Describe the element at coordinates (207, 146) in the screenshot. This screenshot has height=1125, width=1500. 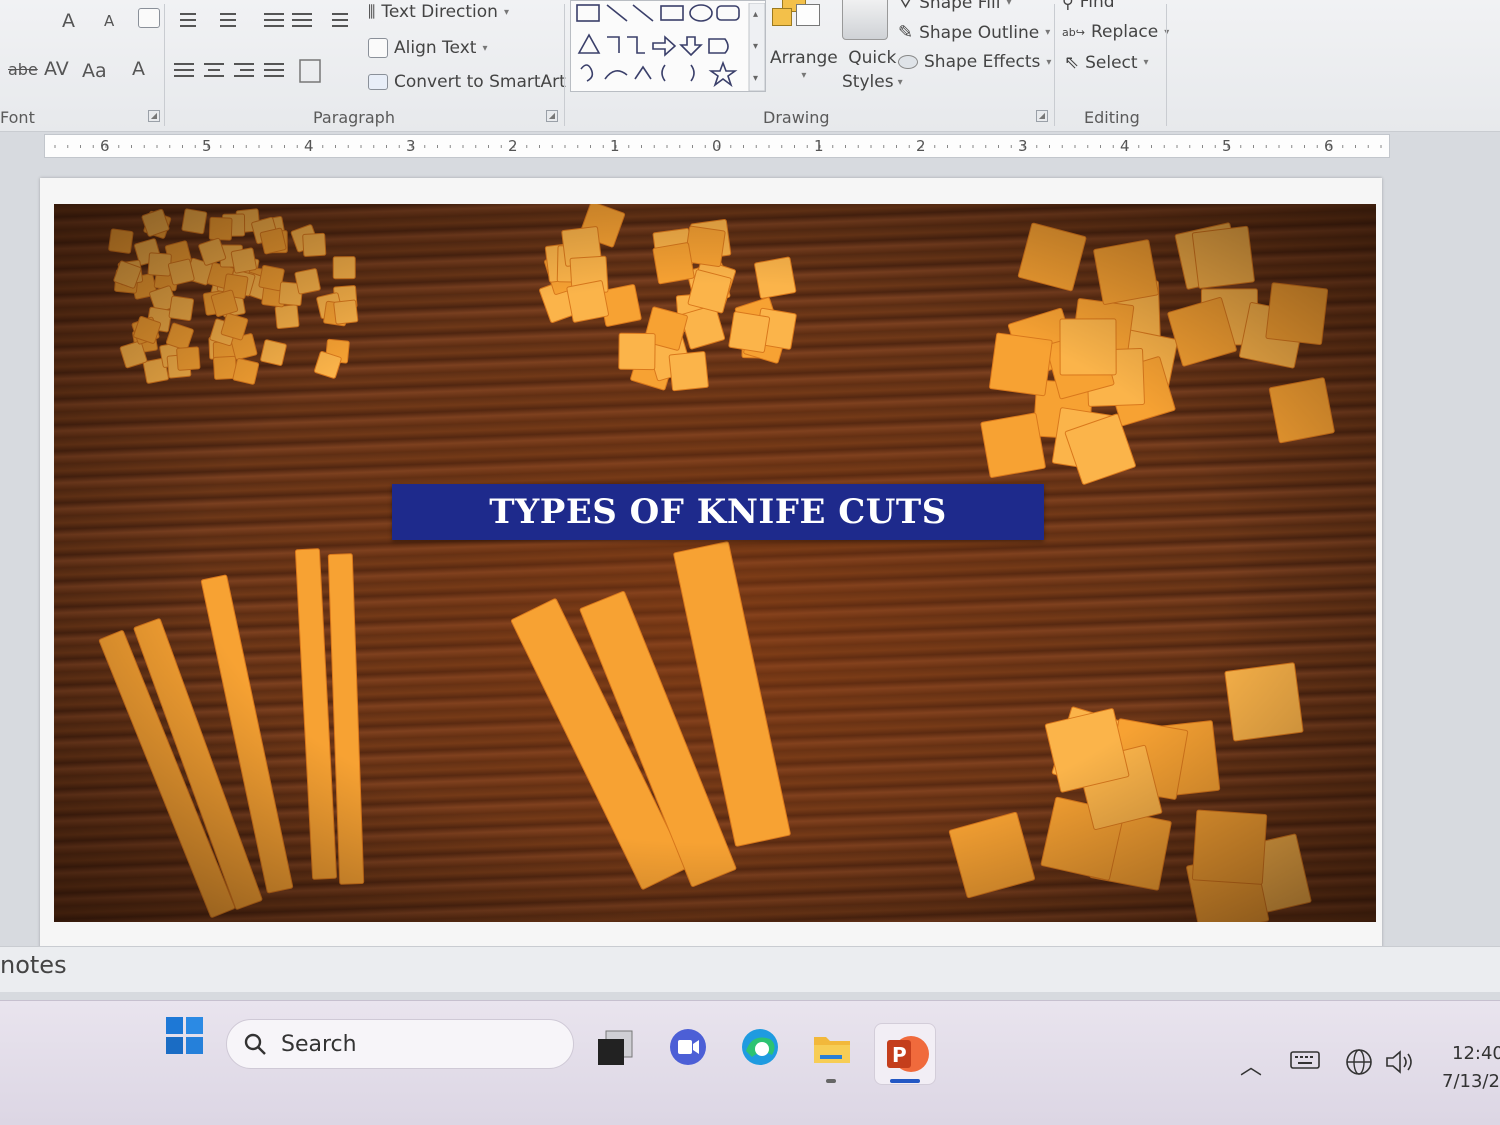
I see `ruler-label: 5` at that location.